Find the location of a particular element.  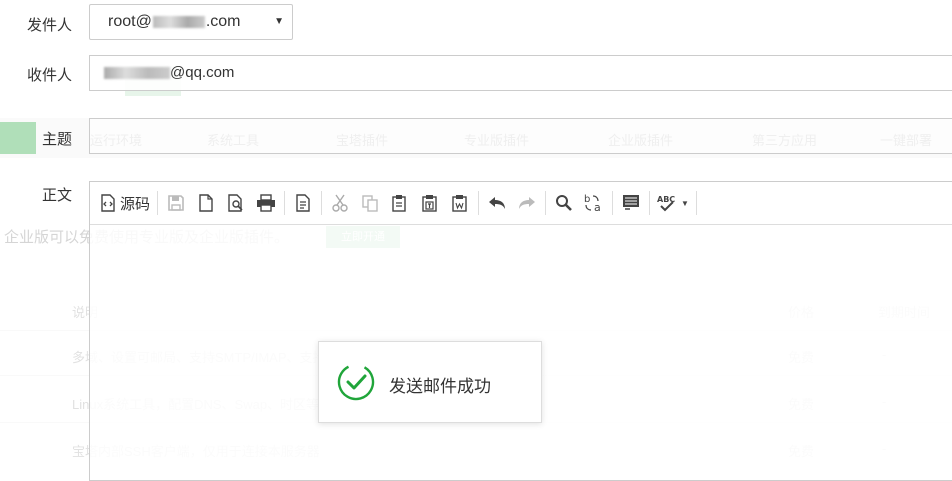

source-icon is located at coordinates (108, 203).